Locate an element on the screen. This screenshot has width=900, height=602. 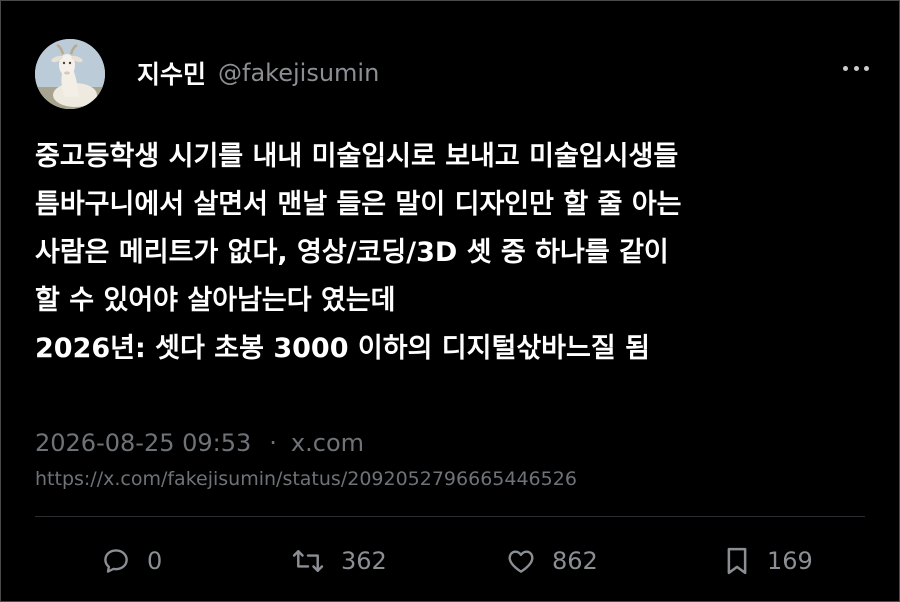
reply-button: 0 is located at coordinates (131, 561).